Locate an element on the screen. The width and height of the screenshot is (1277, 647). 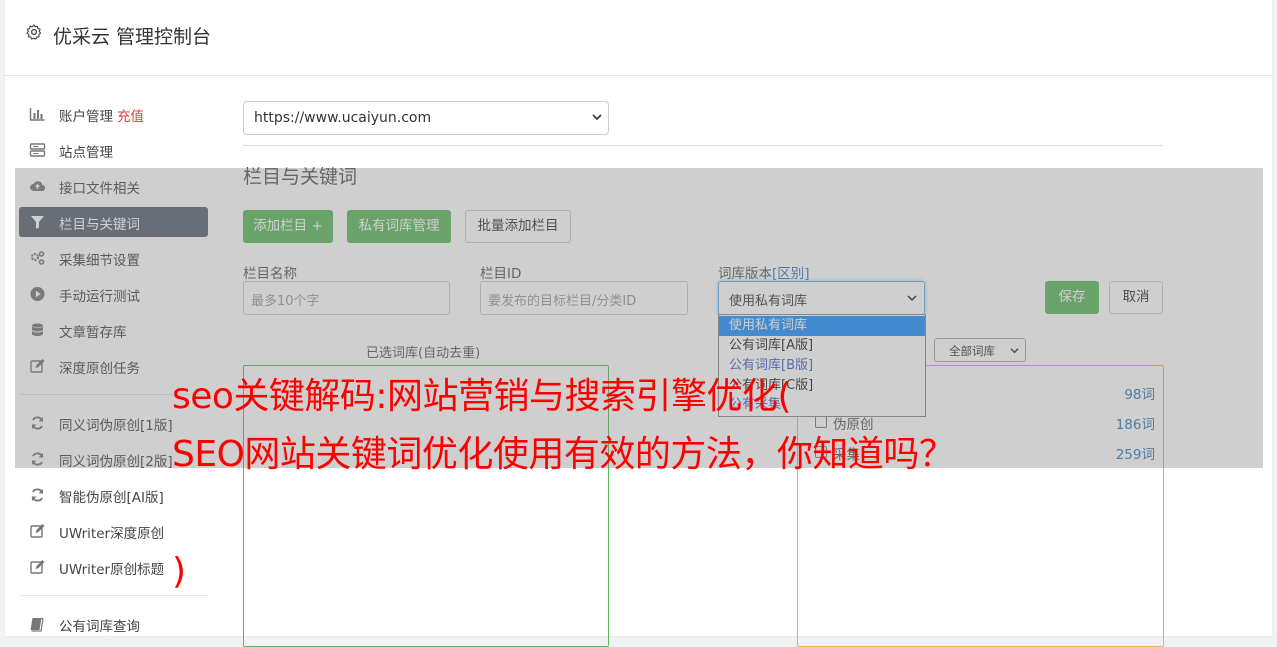
site-select: https://www.ucaiyun.com is located at coordinates (426, 118).